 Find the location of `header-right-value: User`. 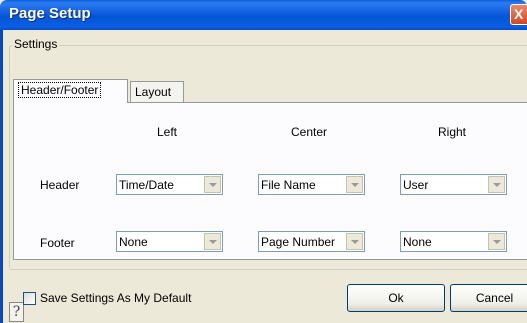

header-right-value: User is located at coordinates (416, 185).